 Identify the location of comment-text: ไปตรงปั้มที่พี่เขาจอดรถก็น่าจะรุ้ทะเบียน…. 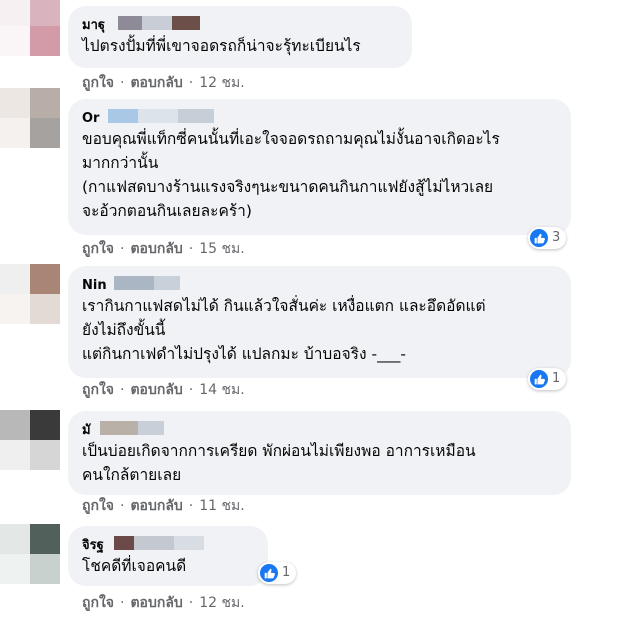
(221, 46).